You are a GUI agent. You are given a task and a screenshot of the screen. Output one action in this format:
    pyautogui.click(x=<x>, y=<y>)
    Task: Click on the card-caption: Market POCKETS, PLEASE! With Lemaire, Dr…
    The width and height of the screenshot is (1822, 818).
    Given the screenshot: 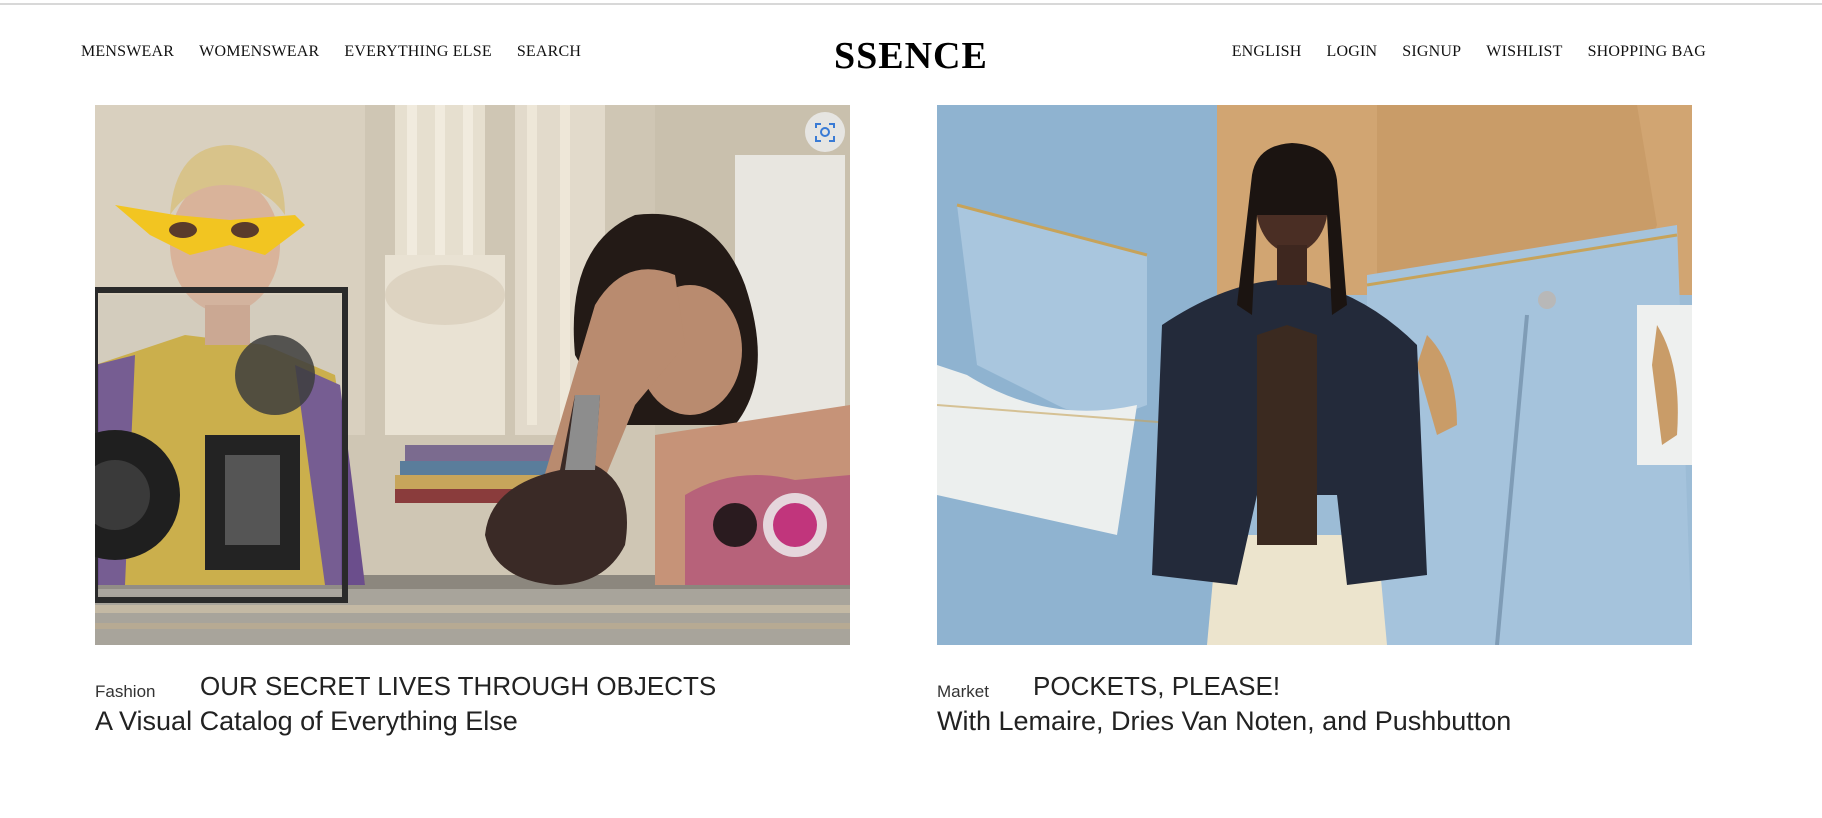 What is the action you would take?
    pyautogui.click(x=1314, y=691)
    